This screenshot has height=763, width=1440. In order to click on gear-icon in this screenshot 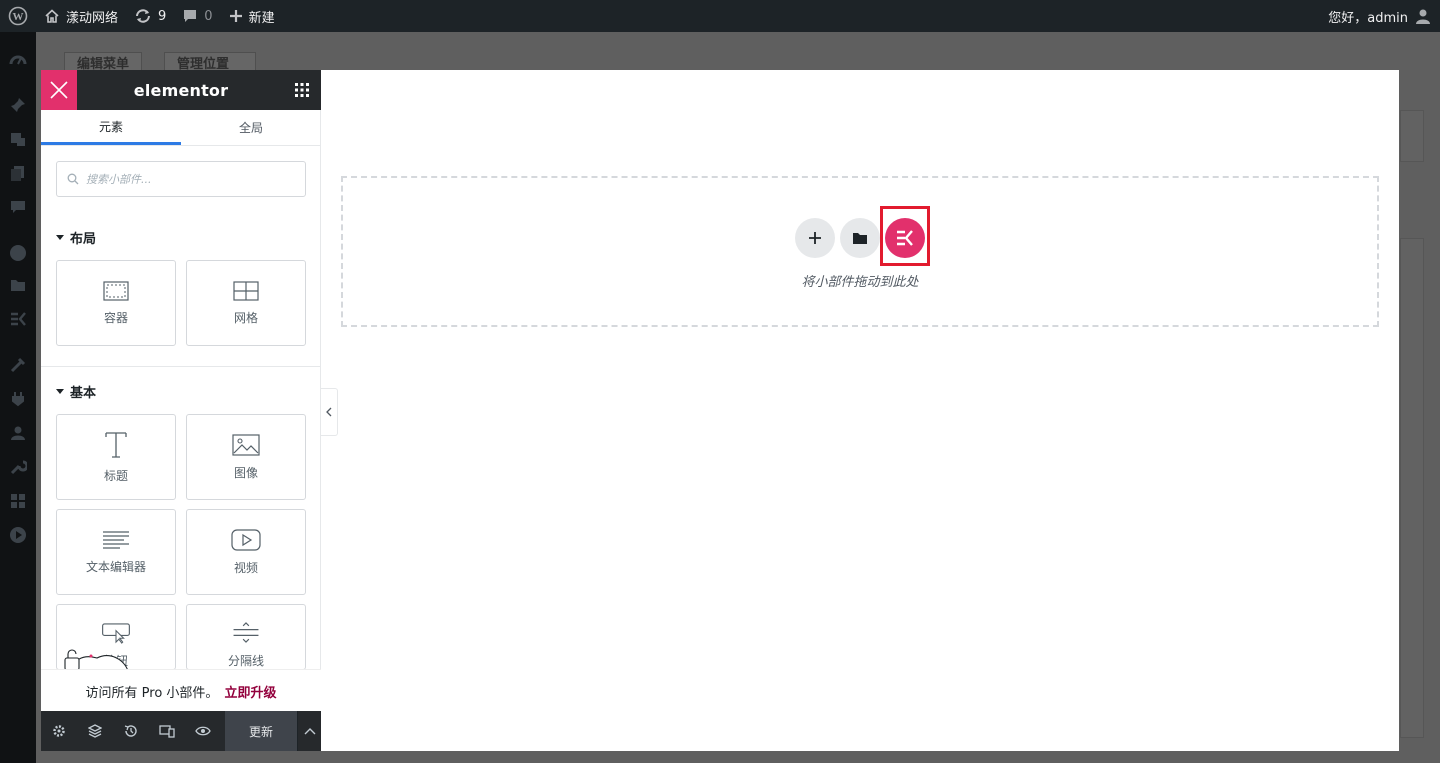, I will do `click(59, 731)`.